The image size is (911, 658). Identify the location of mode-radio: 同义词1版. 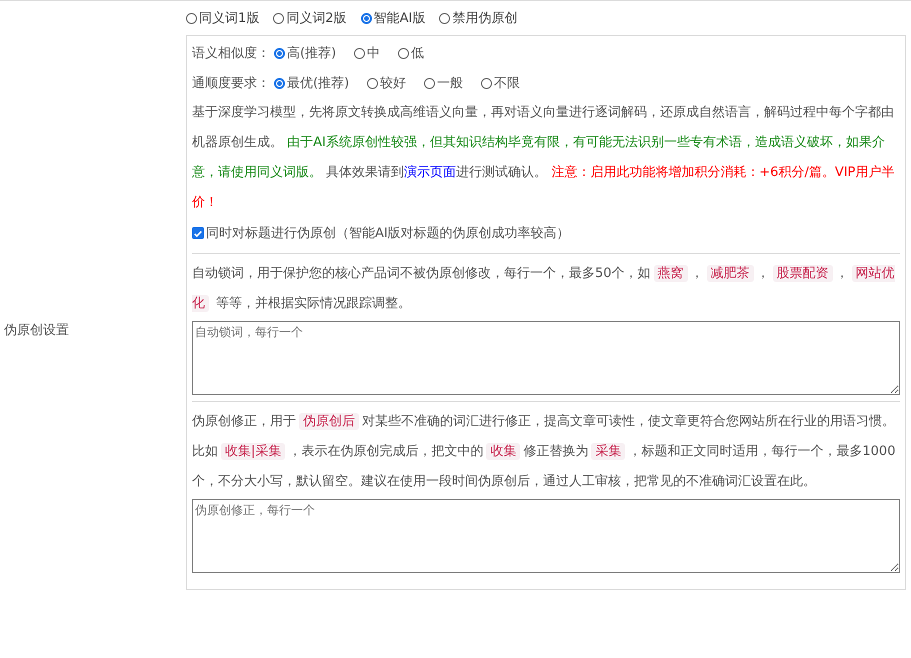
(223, 18).